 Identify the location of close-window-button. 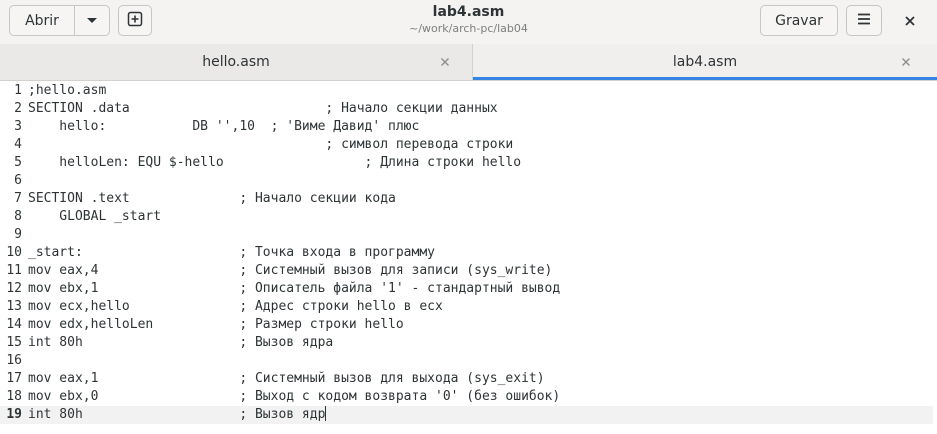
(910, 21).